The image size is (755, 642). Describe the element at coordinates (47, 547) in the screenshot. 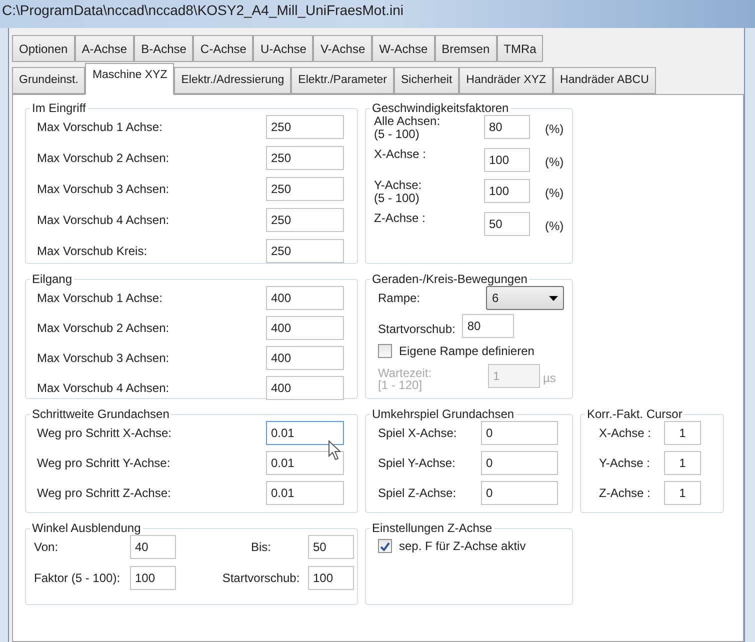

I see `field-label: Von:` at that location.